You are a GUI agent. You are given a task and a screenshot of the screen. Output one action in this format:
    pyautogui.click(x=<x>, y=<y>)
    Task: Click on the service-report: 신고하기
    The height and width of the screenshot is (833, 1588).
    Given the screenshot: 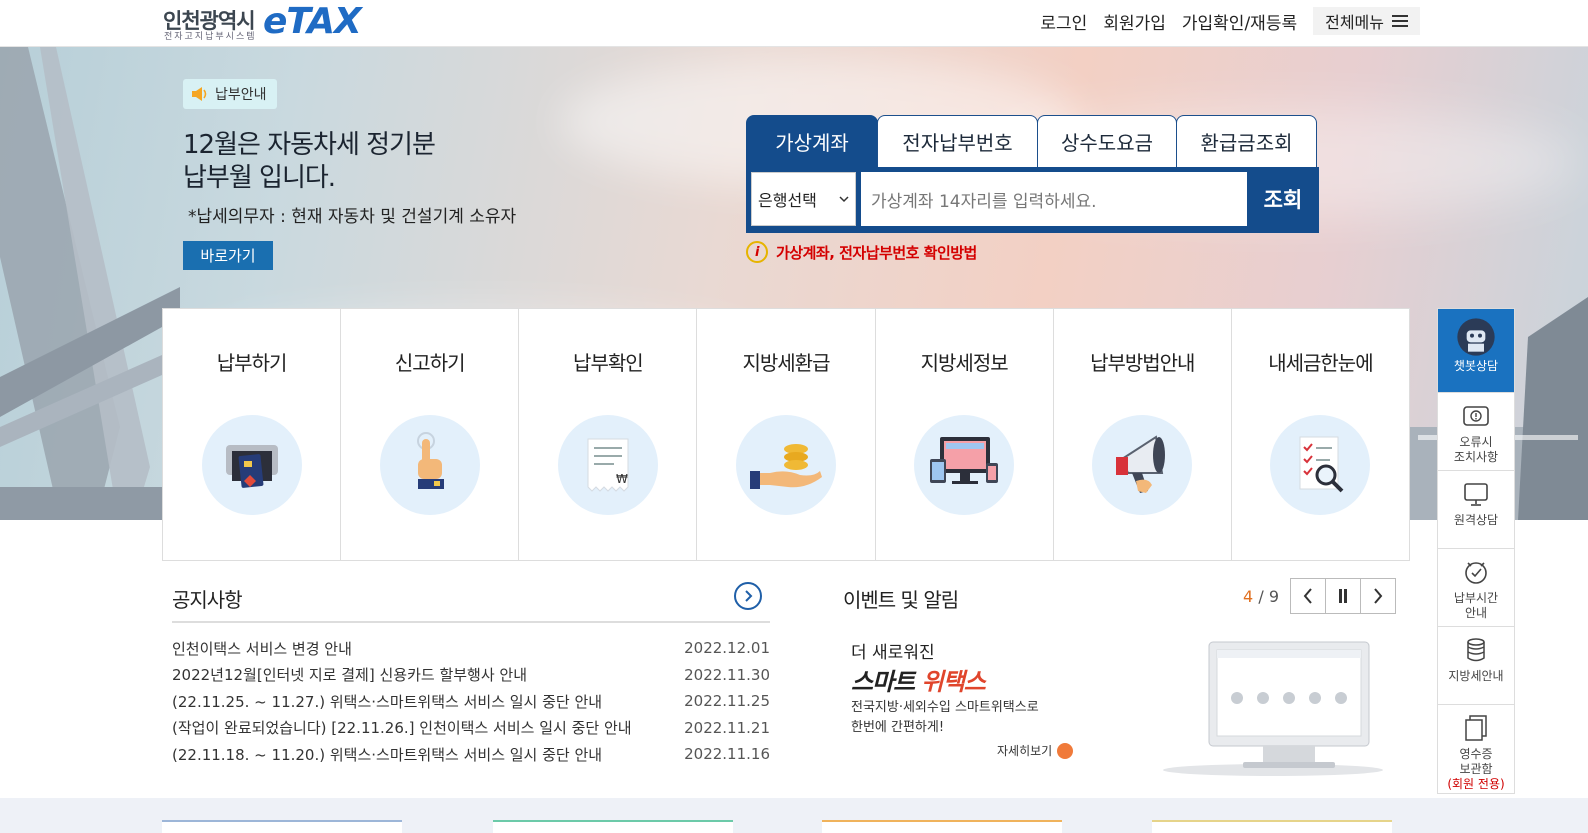 What is the action you would take?
    pyautogui.click(x=430, y=434)
    